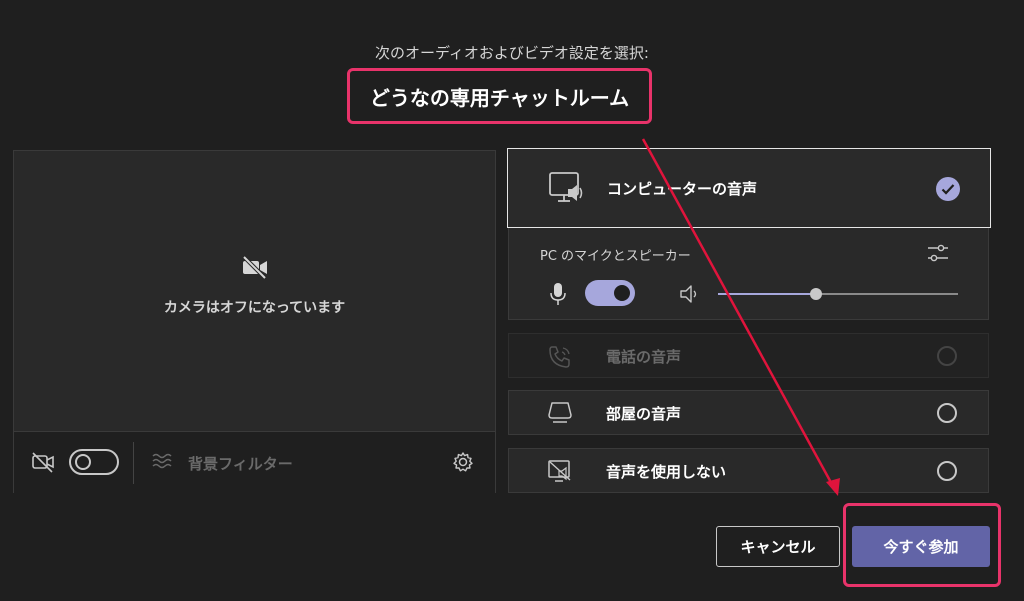 The image size is (1024, 601). Describe the element at coordinates (254, 308) in the screenshot. I see `camera-off-message: カメラはオフになっています` at that location.